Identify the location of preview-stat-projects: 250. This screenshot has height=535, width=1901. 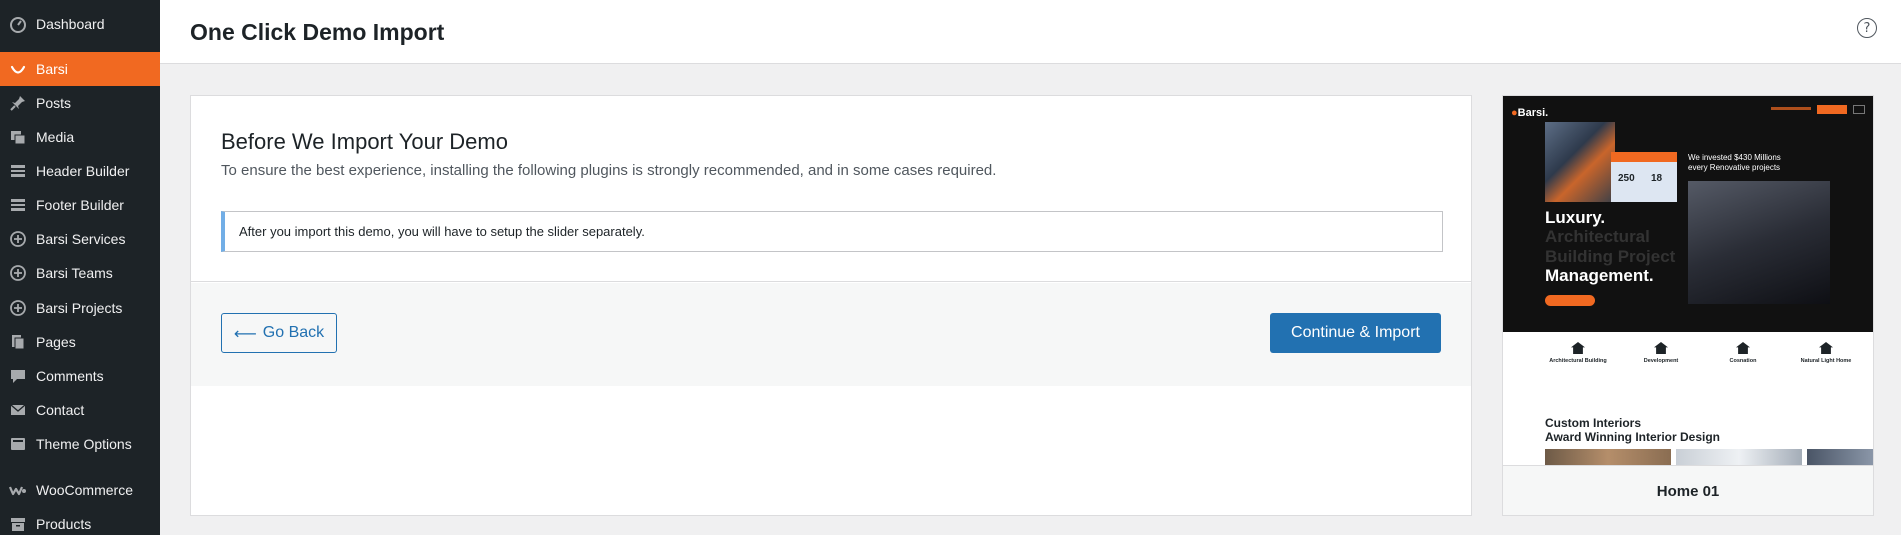
(1626, 178).